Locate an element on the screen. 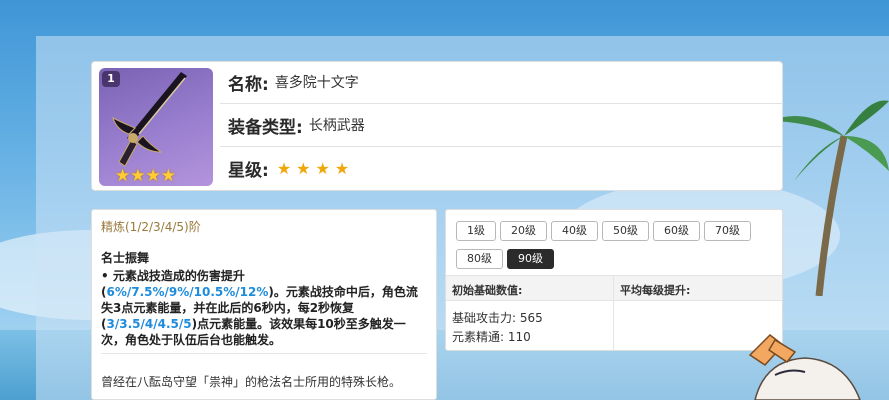 This screenshot has width=889, height=400. stats-body: 基础攻击力: 565 元素精通: 110 is located at coordinates (614, 325).